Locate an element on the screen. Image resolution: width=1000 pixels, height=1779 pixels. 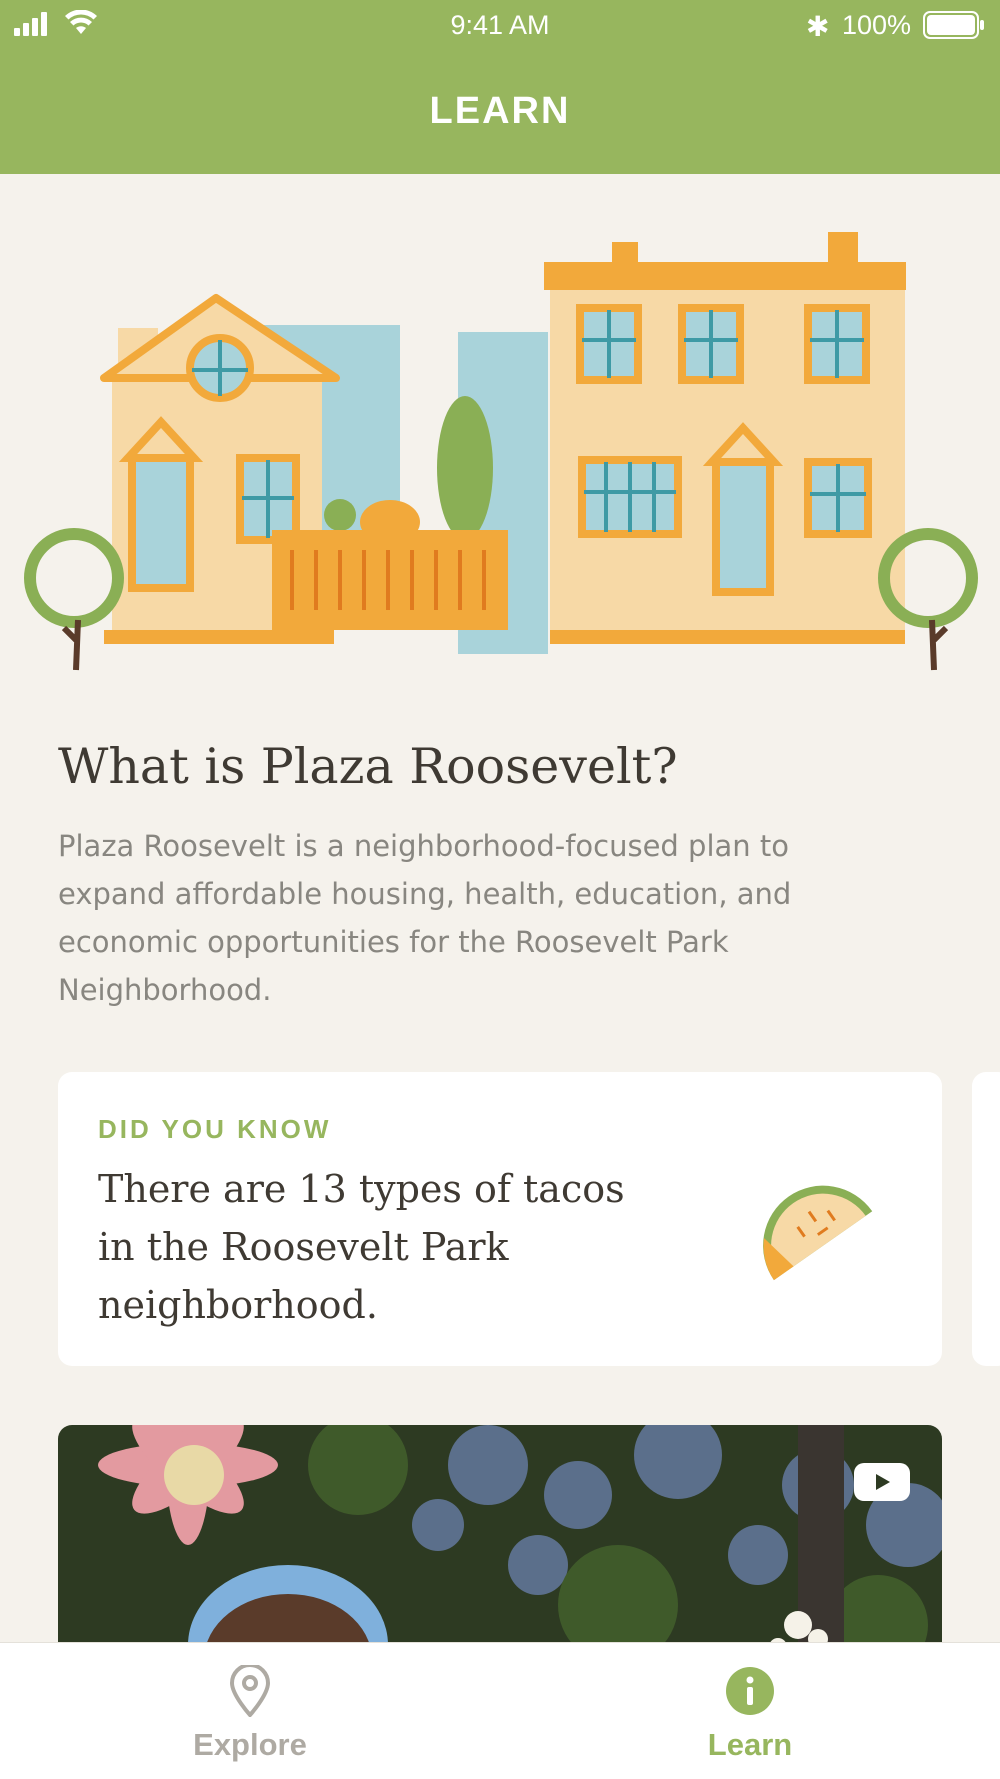
video-thumbnail is located at coordinates (500, 1545).